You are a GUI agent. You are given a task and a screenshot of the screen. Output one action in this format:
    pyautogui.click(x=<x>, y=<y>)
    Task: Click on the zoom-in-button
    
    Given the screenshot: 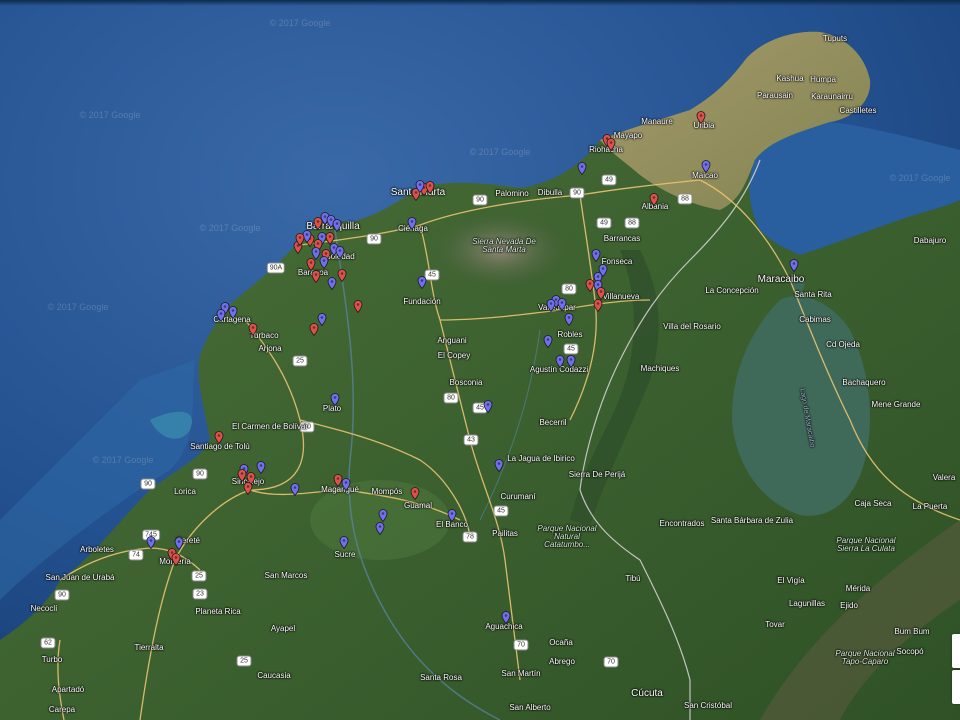 What is the action you would take?
    pyautogui.click(x=956, y=651)
    